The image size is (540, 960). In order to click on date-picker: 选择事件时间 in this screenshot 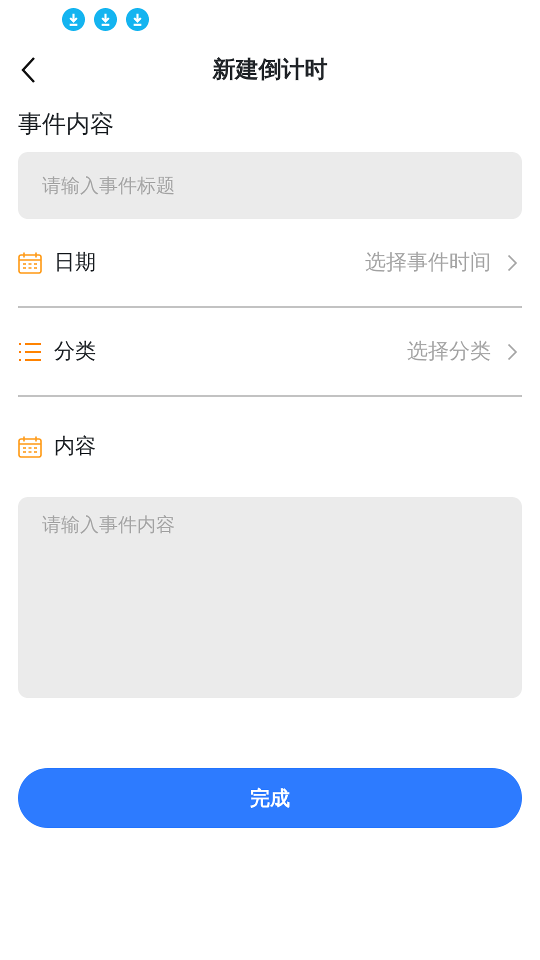, I will do `click(428, 262)`.